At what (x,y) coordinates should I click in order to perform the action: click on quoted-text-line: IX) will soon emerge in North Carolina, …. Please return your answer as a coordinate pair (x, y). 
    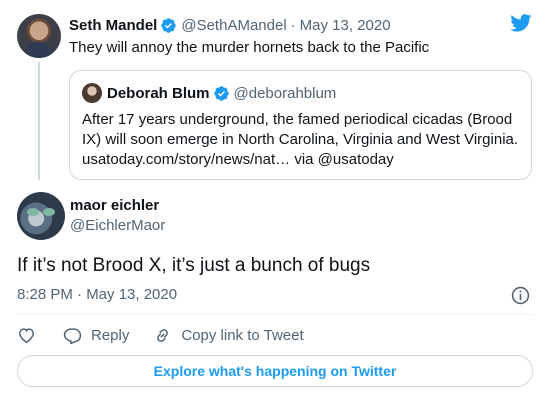
    Looking at the image, I should click on (300, 139).